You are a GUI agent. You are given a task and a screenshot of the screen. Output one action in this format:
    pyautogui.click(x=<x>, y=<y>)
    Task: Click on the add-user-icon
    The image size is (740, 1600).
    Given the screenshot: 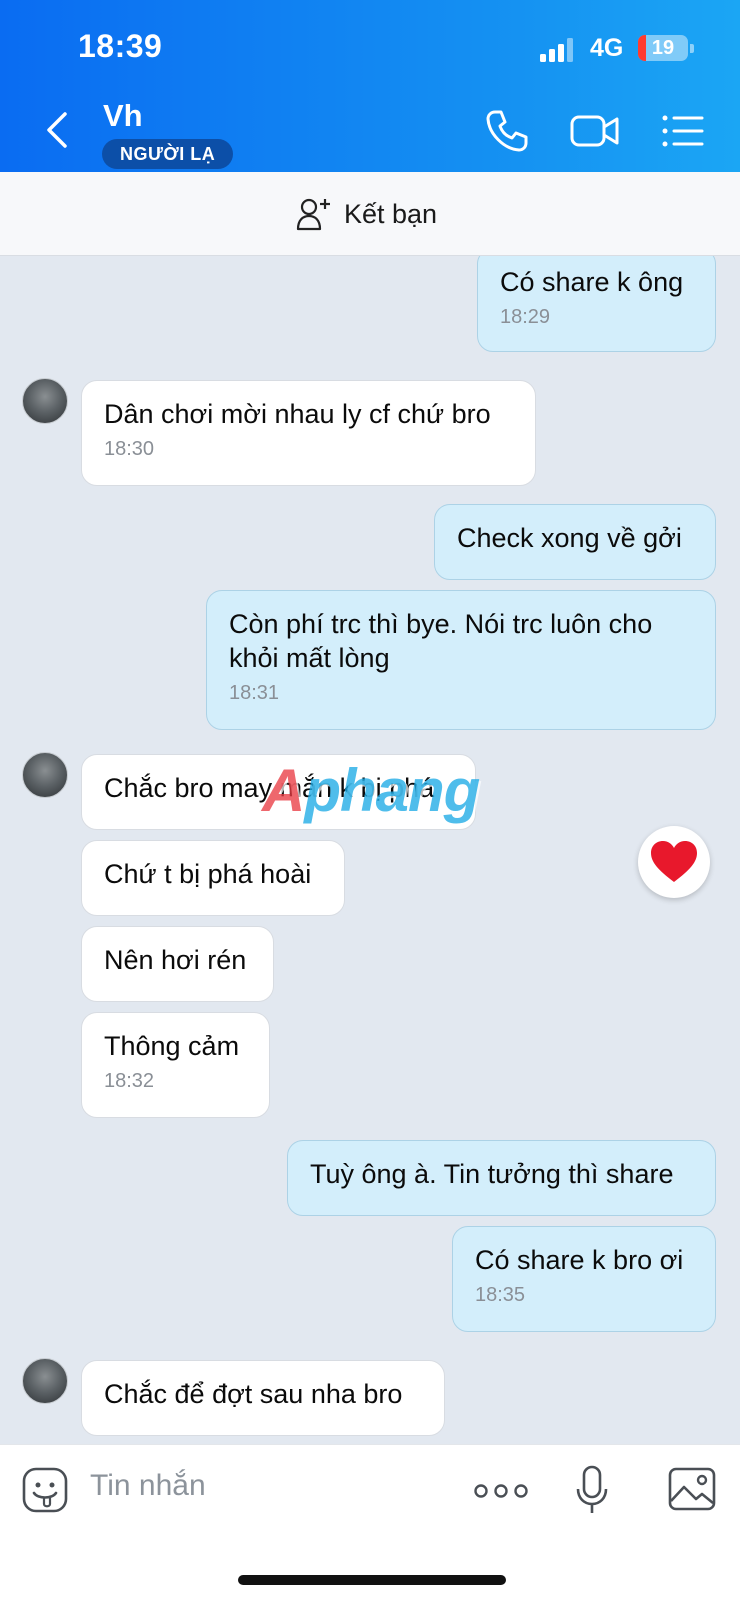 What is the action you would take?
    pyautogui.click(x=313, y=214)
    